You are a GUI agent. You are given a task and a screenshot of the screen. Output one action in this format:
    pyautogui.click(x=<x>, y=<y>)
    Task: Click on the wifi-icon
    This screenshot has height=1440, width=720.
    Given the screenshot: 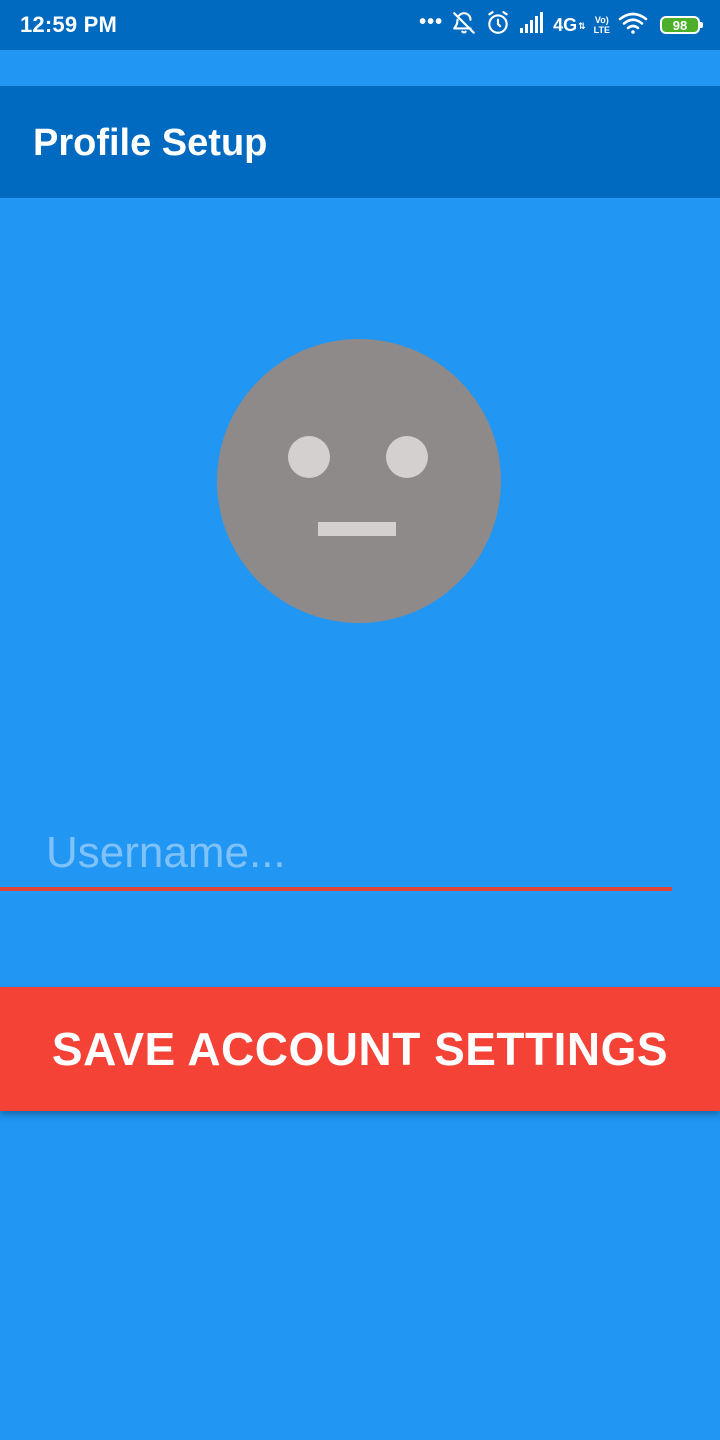 What is the action you would take?
    pyautogui.click(x=633, y=25)
    